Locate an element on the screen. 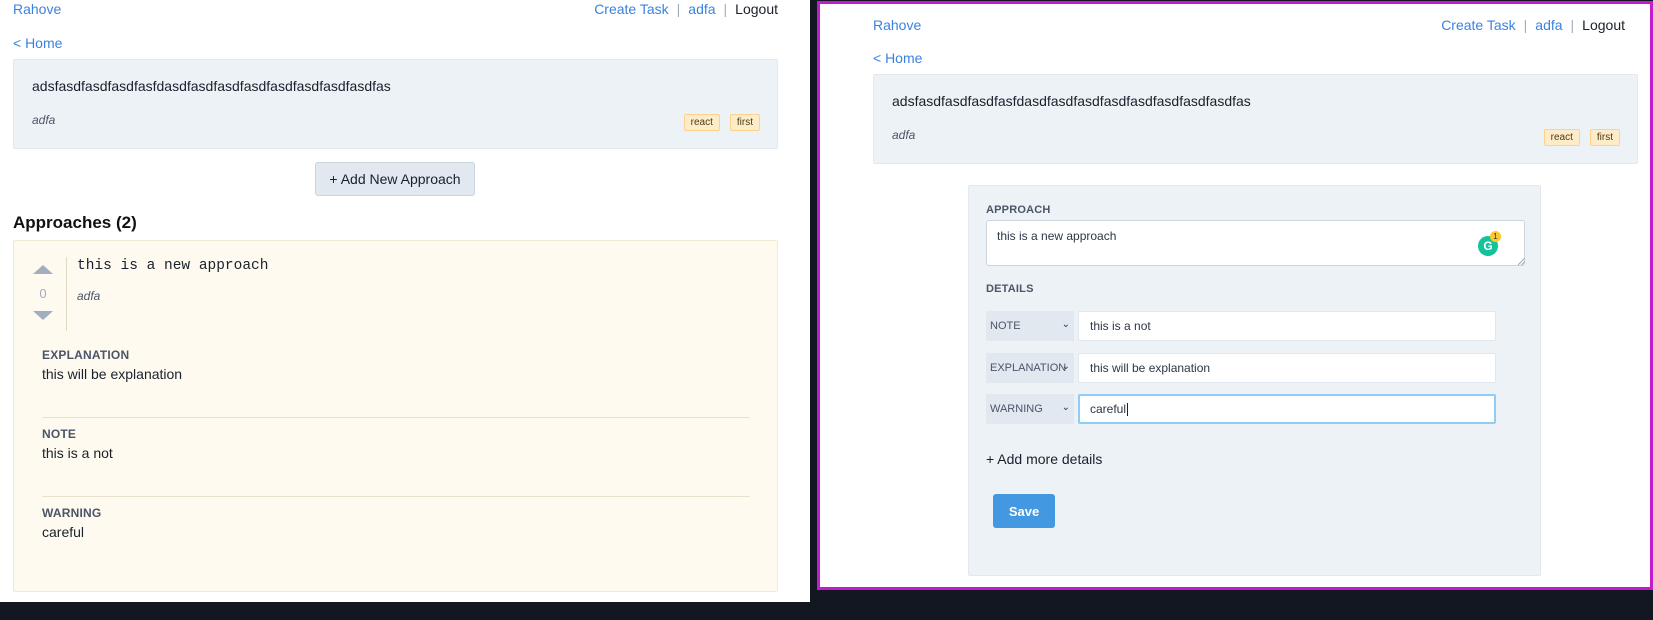  detail-type-value: EXPLANATION is located at coordinates (1028, 368).